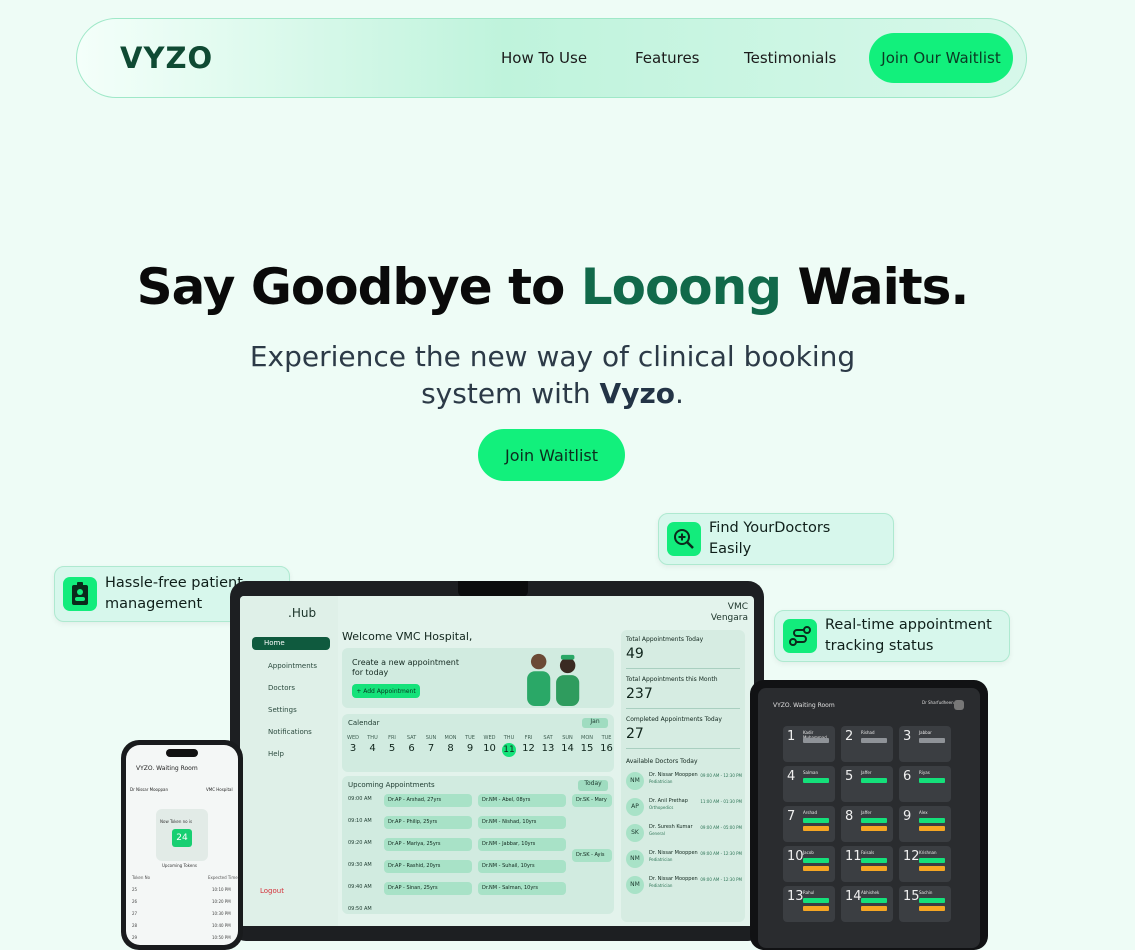 The width and height of the screenshot is (1135, 950). Describe the element at coordinates (529, 744) in the screenshot. I see `calendar-day: FRI 12` at that location.